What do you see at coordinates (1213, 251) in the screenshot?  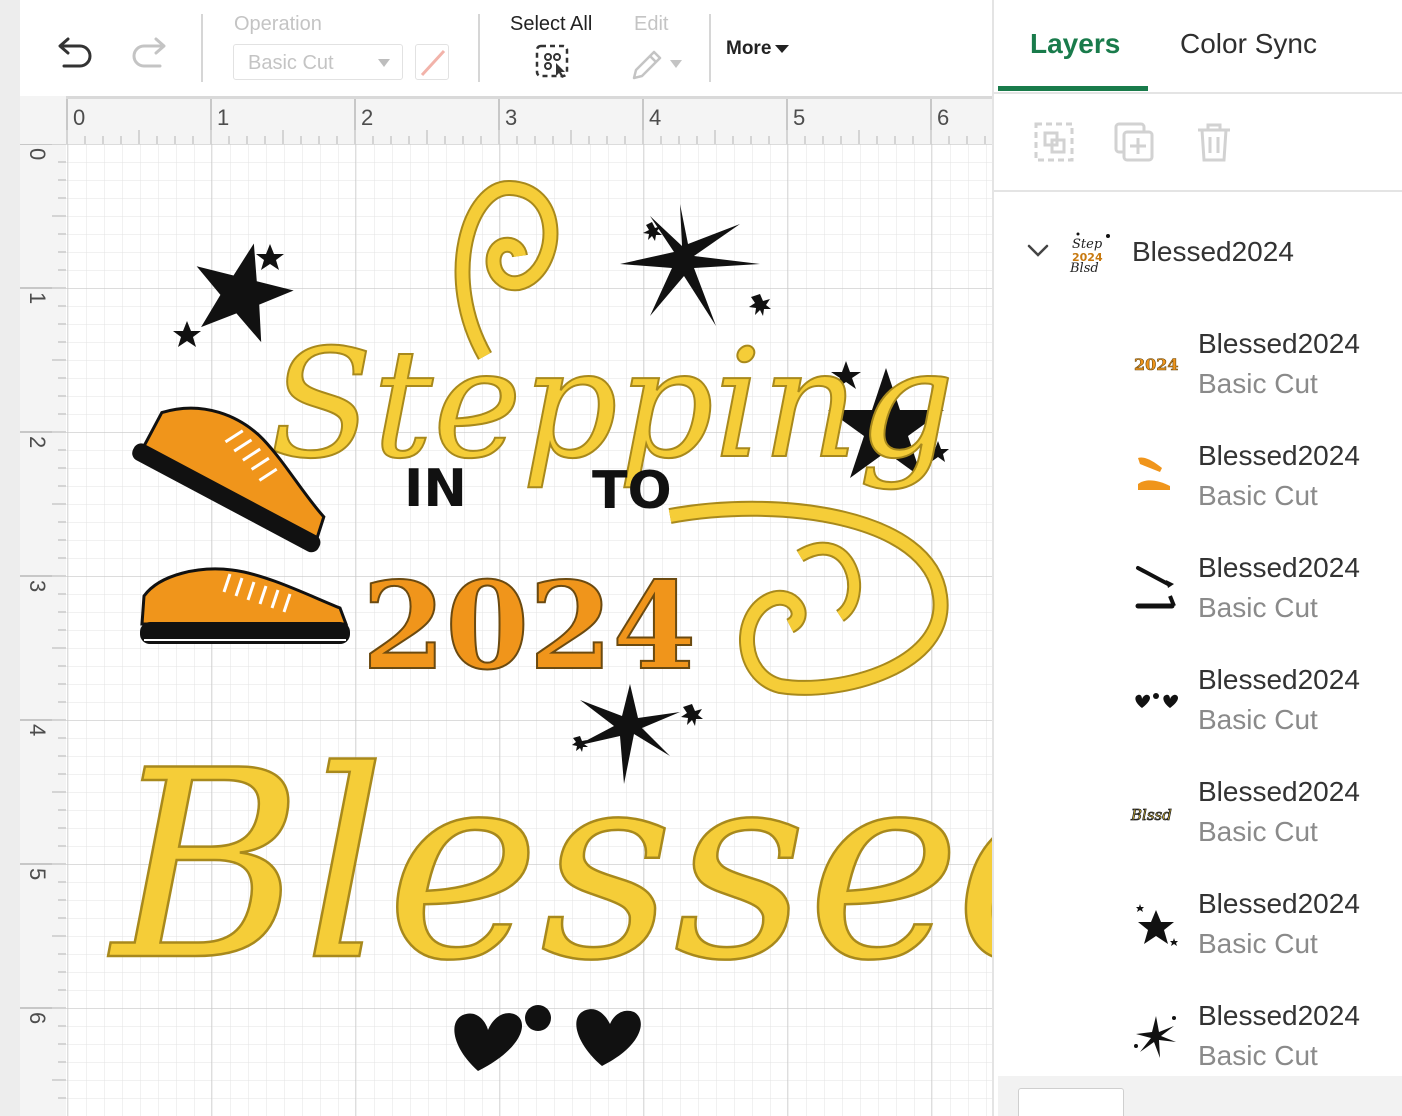 I see `group-name: Blessed2024` at bounding box center [1213, 251].